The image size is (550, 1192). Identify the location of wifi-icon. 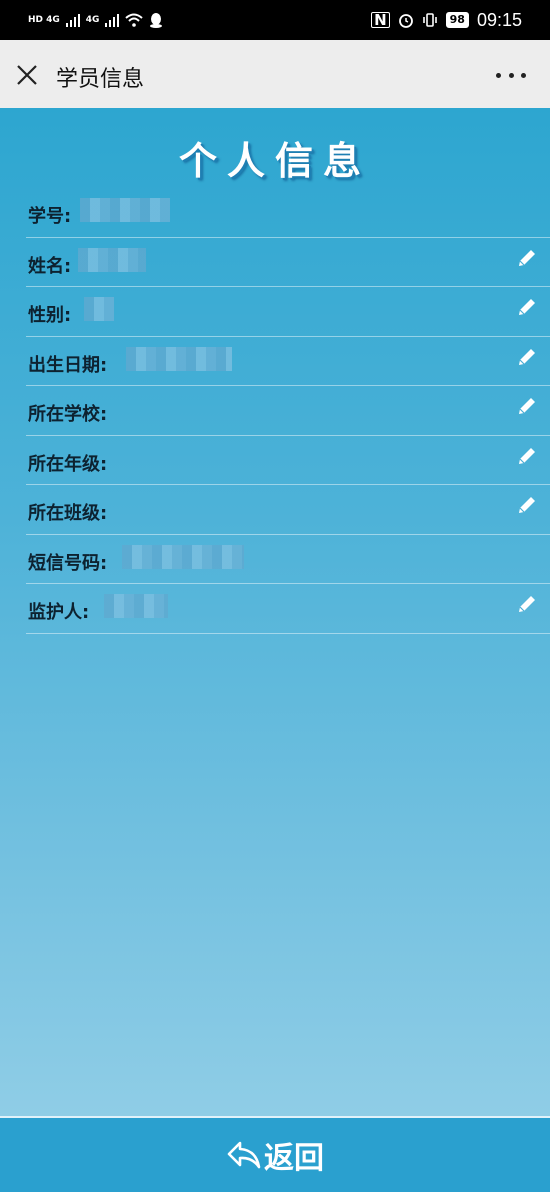
(134, 20).